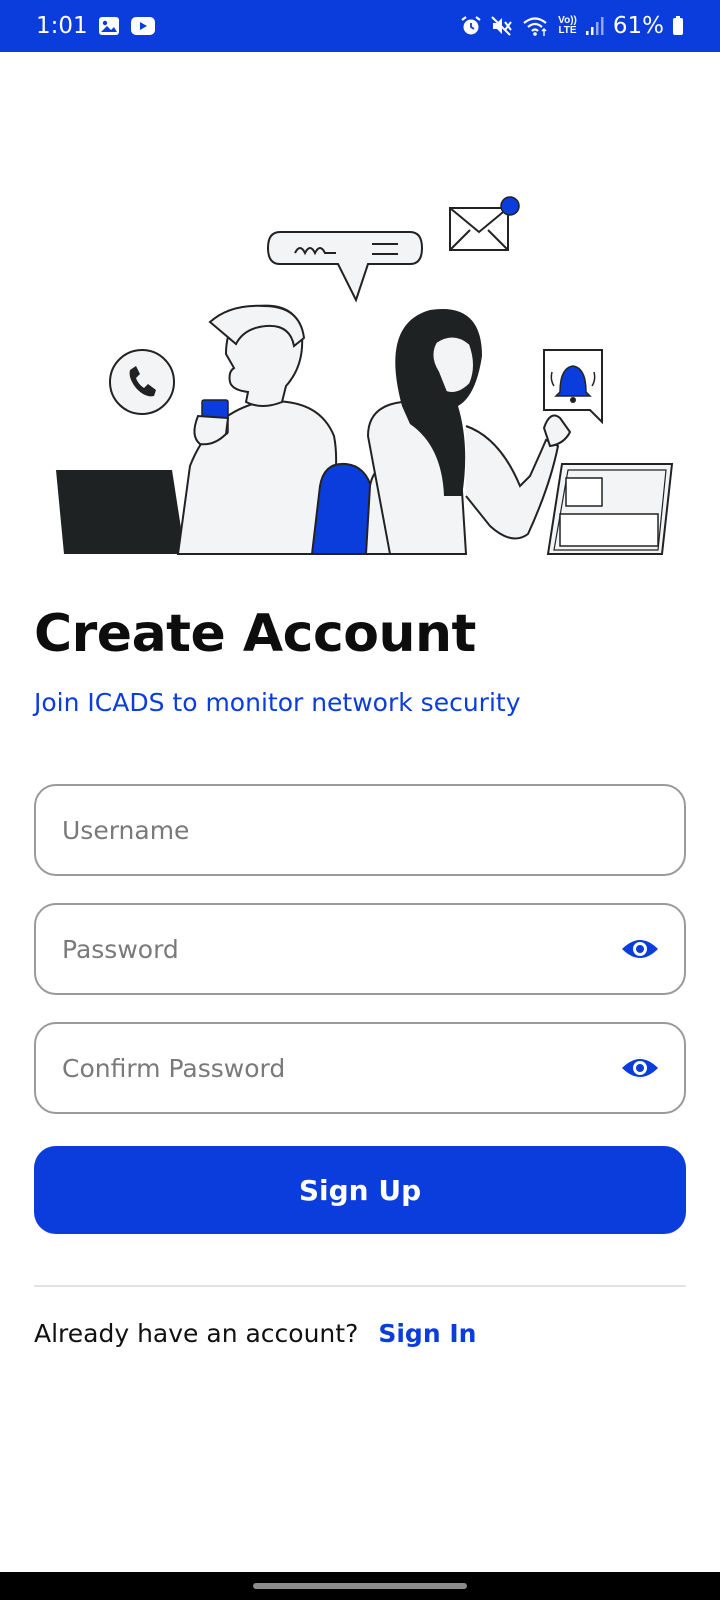 This screenshot has height=1600, width=720. Describe the element at coordinates (62, 26) in the screenshot. I see `status-time: 1:01` at that location.